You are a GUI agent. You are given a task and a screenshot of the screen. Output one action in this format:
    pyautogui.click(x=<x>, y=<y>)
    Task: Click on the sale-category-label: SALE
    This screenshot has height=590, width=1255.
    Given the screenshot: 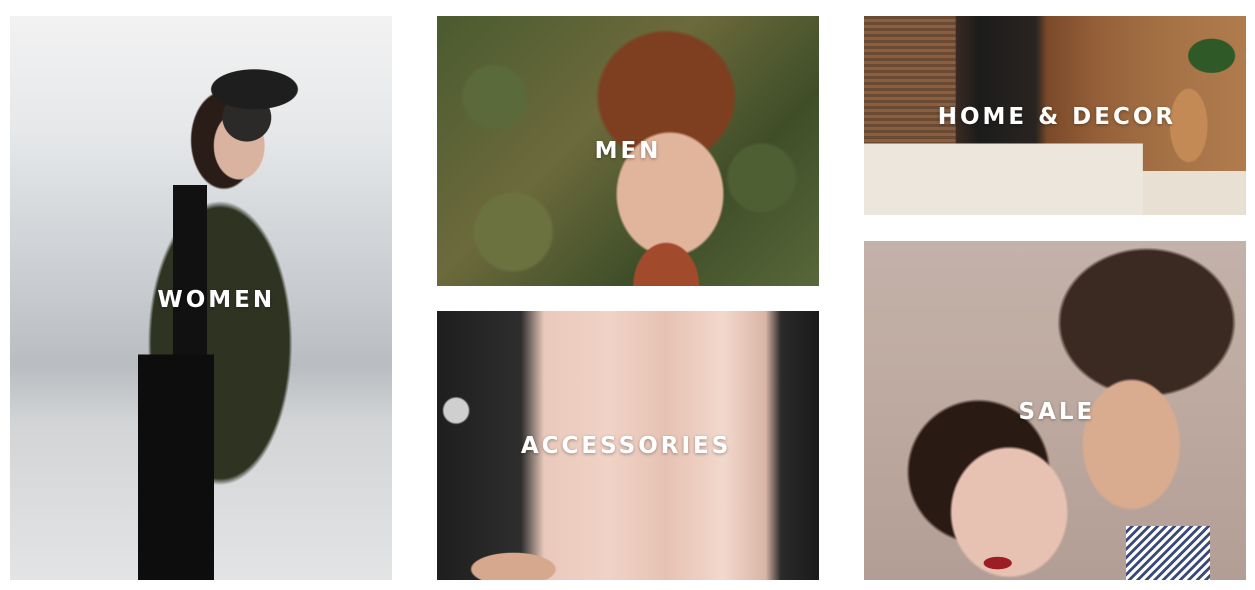 What is the action you would take?
    pyautogui.click(x=1057, y=412)
    